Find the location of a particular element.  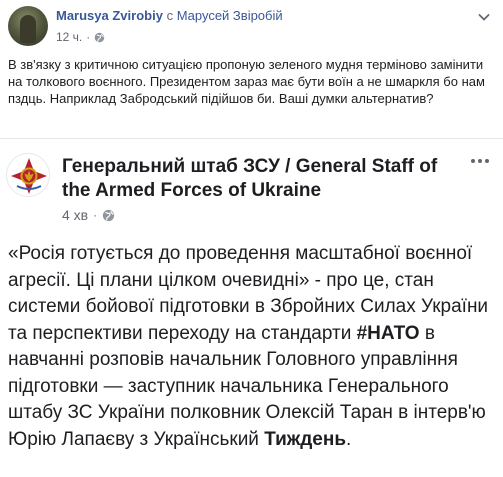

more-options-icon is located at coordinates (480, 161).